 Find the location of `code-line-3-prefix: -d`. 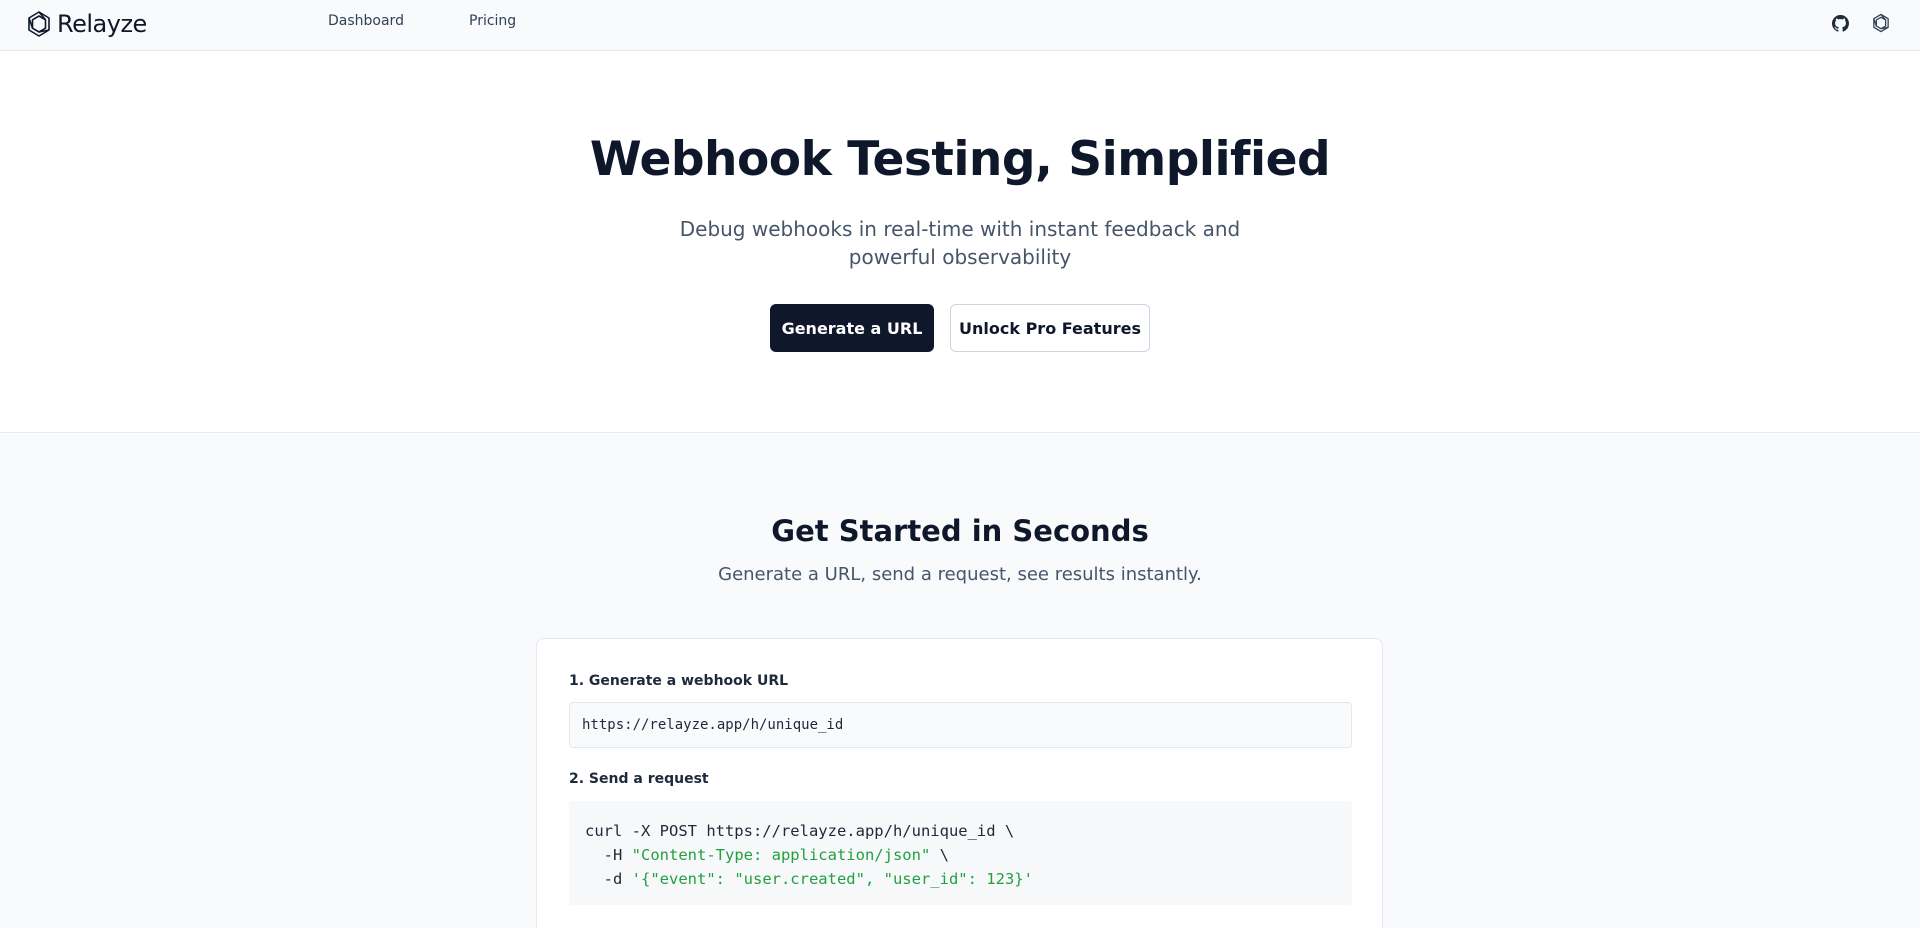

code-line-3-prefix: -d is located at coordinates (608, 879).